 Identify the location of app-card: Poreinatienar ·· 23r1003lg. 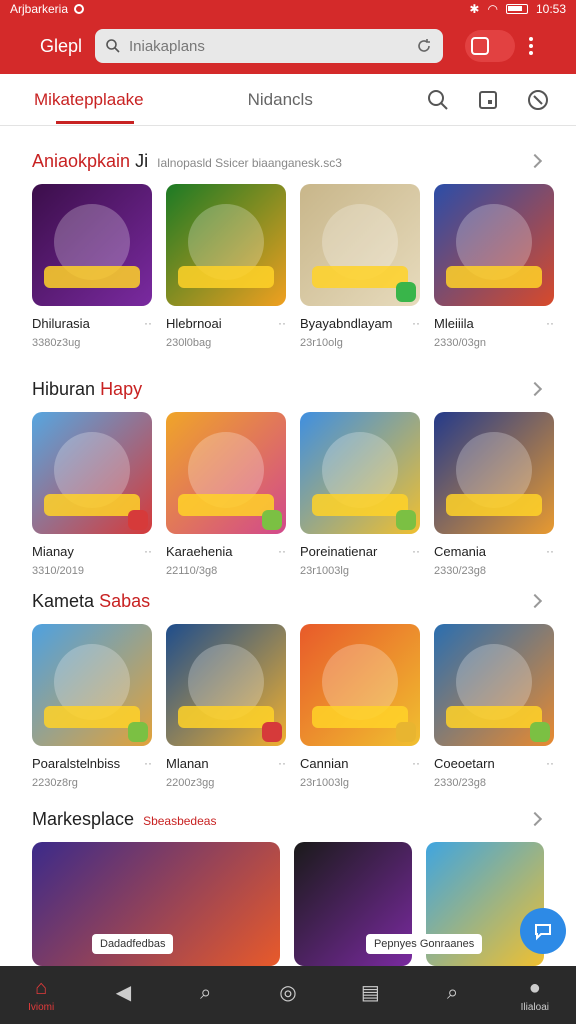
(360, 494).